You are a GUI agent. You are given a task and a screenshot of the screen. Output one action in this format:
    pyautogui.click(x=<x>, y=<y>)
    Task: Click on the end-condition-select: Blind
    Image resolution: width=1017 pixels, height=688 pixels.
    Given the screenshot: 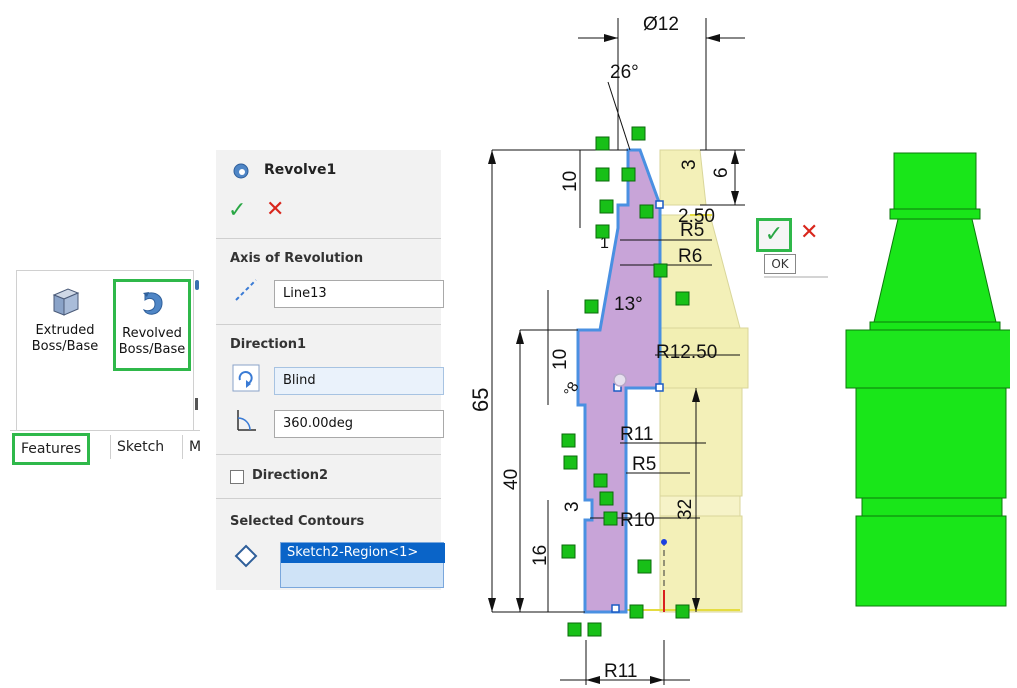 What is the action you would take?
    pyautogui.click(x=359, y=381)
    